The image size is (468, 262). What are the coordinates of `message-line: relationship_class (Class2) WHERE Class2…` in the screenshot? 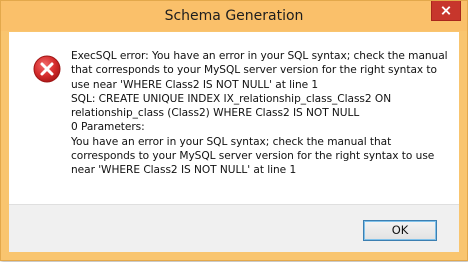 It's located at (215, 113).